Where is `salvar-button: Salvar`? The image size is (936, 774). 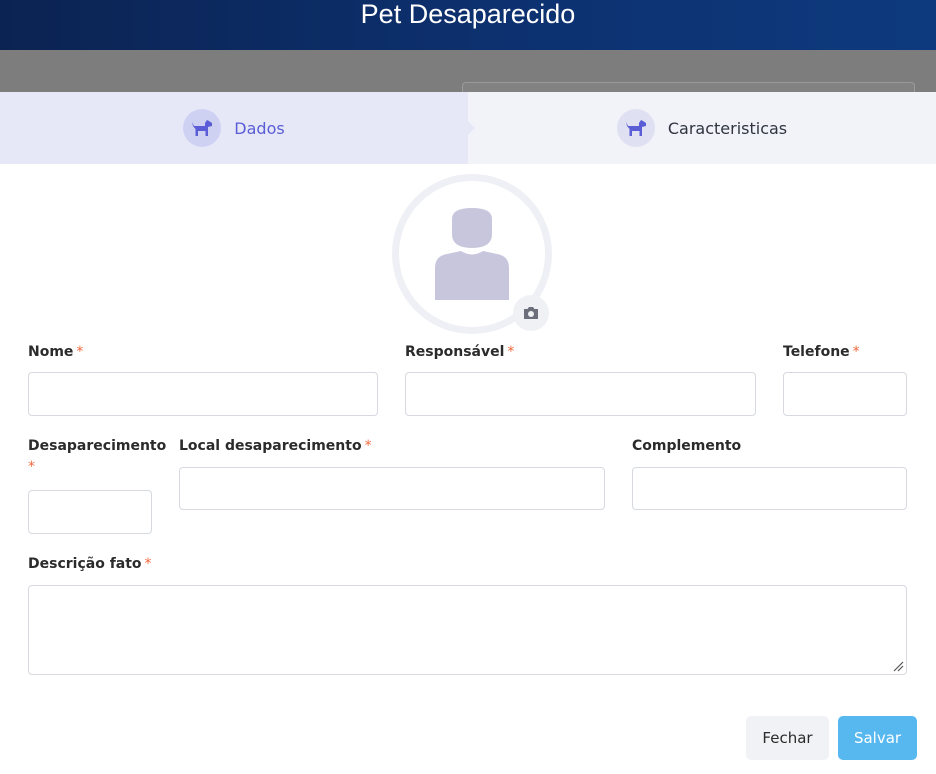
salvar-button: Salvar is located at coordinates (877, 738).